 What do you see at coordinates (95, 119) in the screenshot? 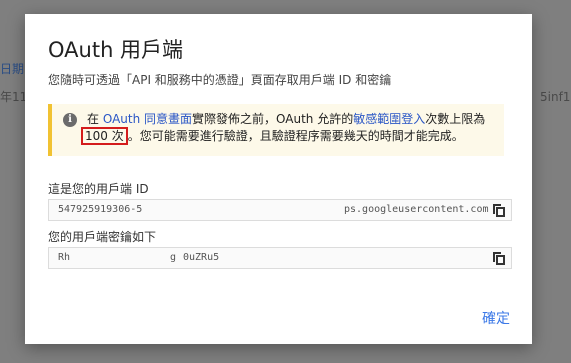
I see `notice-prefix: 在` at bounding box center [95, 119].